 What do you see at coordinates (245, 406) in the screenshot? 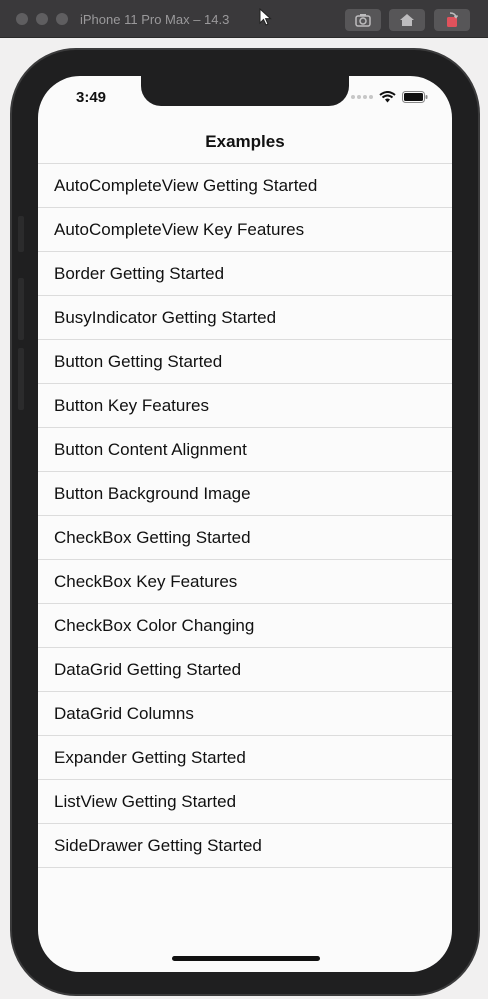
I see `list-item: Button Key Features` at bounding box center [245, 406].